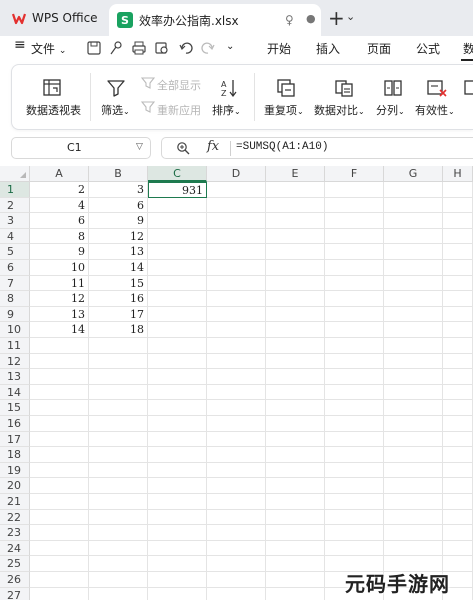 The image size is (473, 600). I want to click on row-header: 17, so click(15, 439).